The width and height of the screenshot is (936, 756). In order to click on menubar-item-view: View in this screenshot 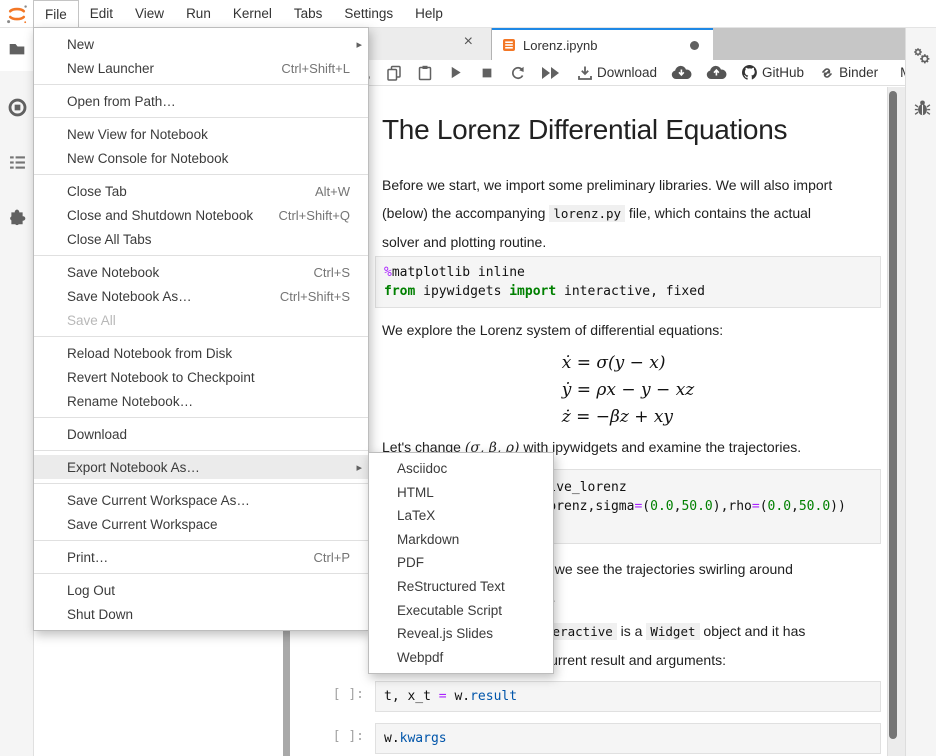, I will do `click(149, 13)`.